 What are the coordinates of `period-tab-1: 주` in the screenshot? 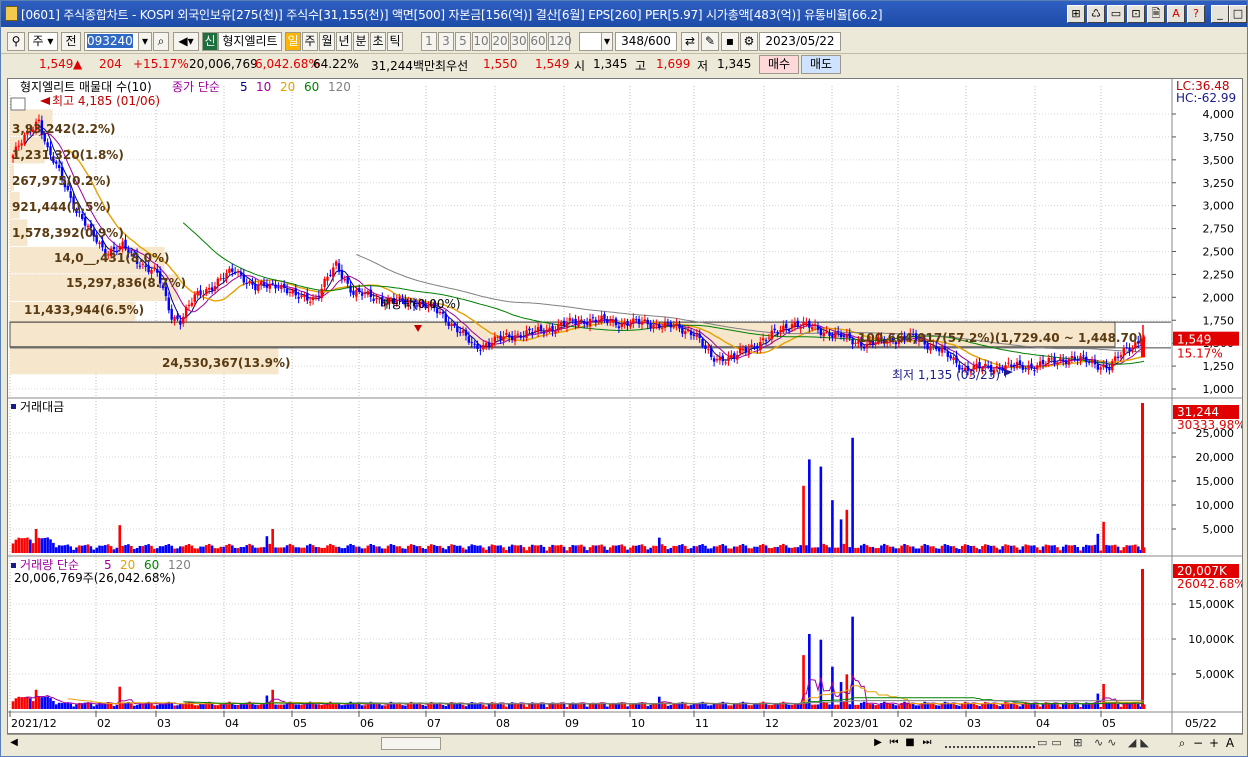 It's located at (310, 41).